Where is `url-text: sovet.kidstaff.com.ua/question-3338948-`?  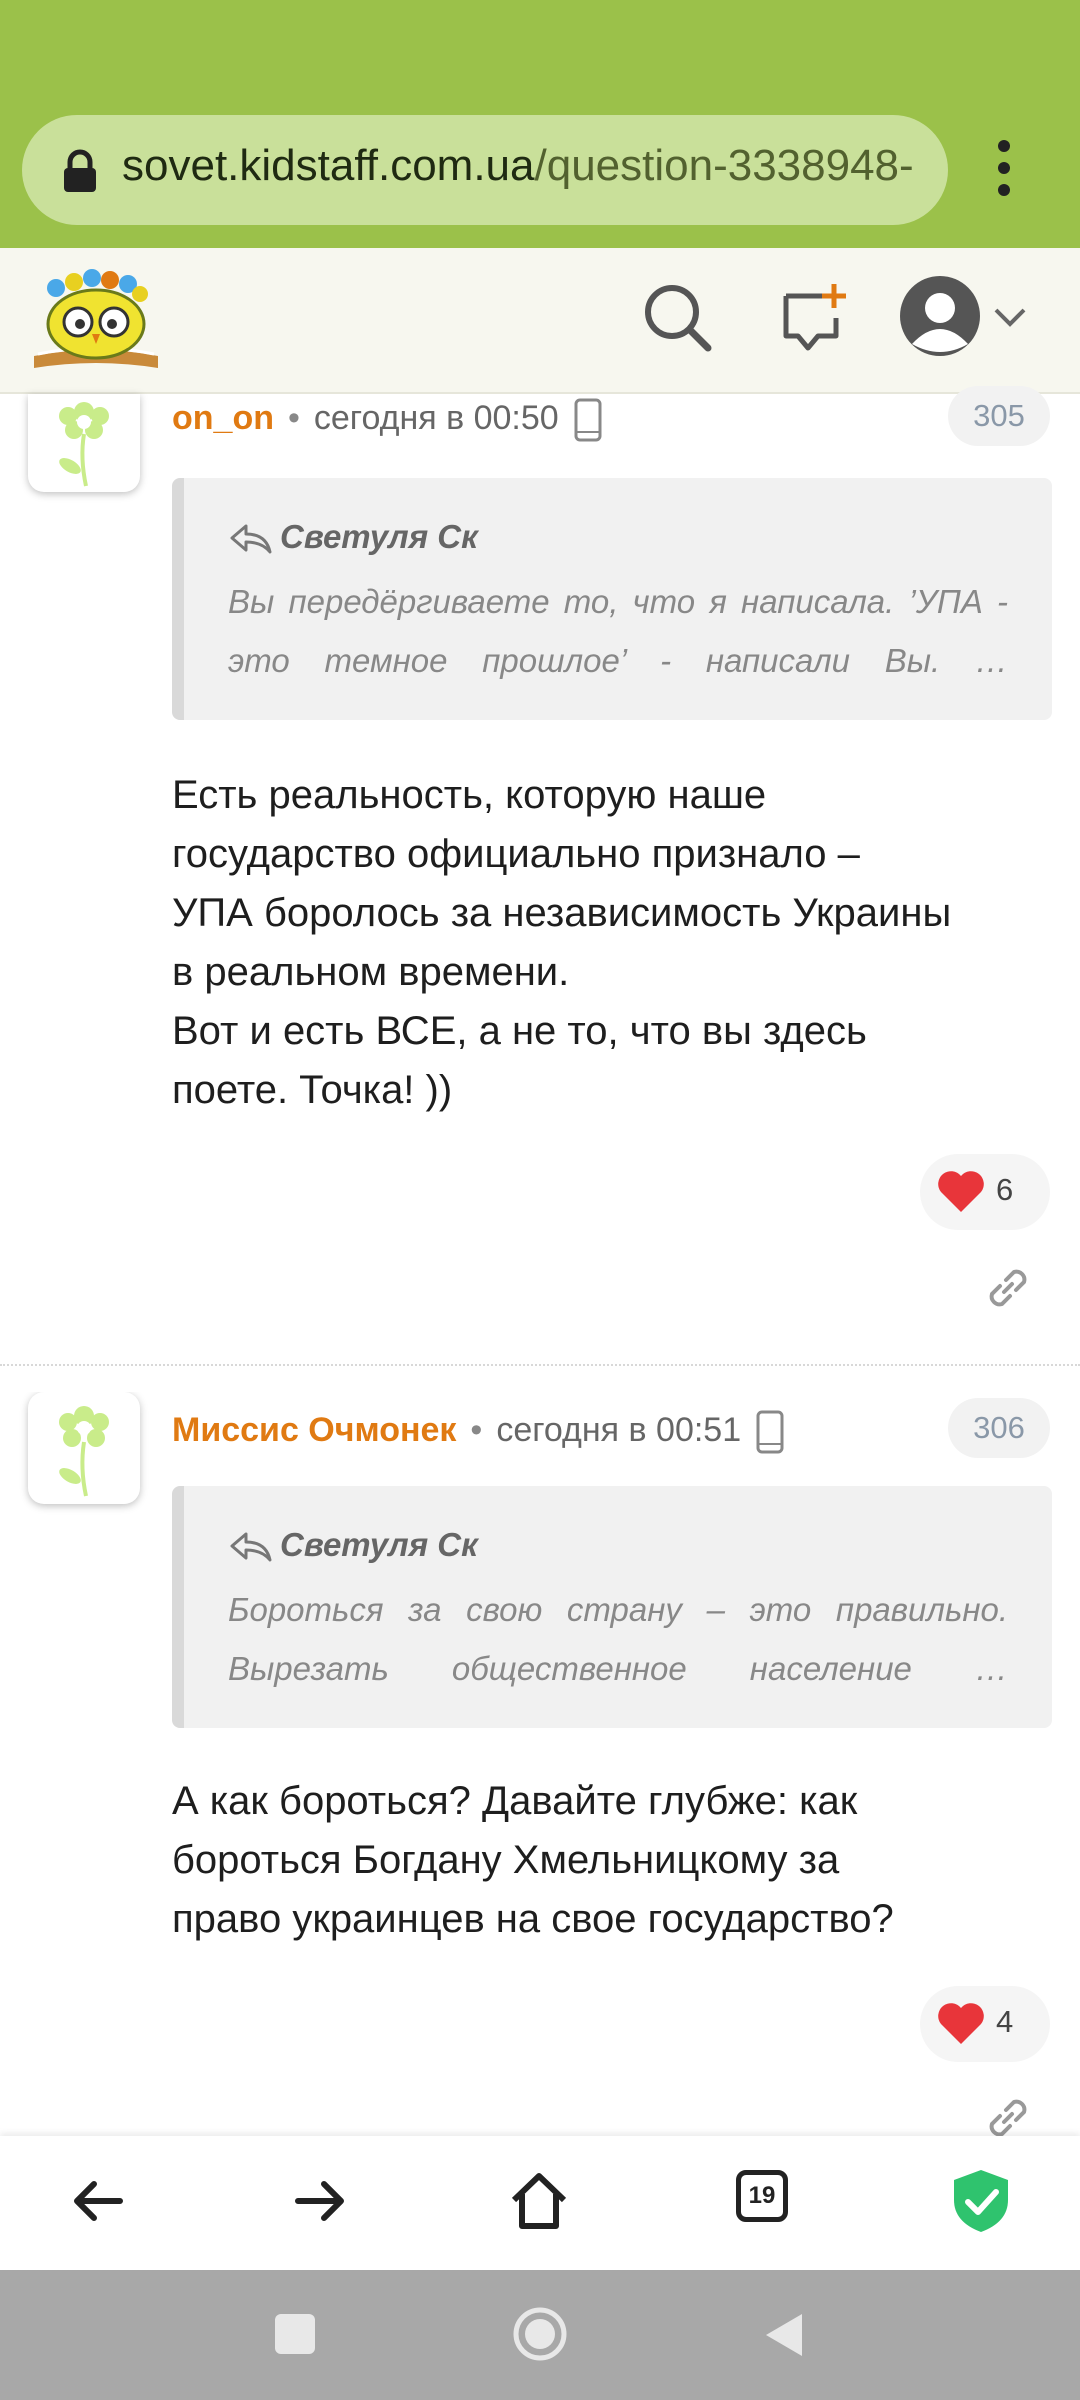
url-text: sovet.kidstaff.com.ua/question-3338948- is located at coordinates (528, 166).